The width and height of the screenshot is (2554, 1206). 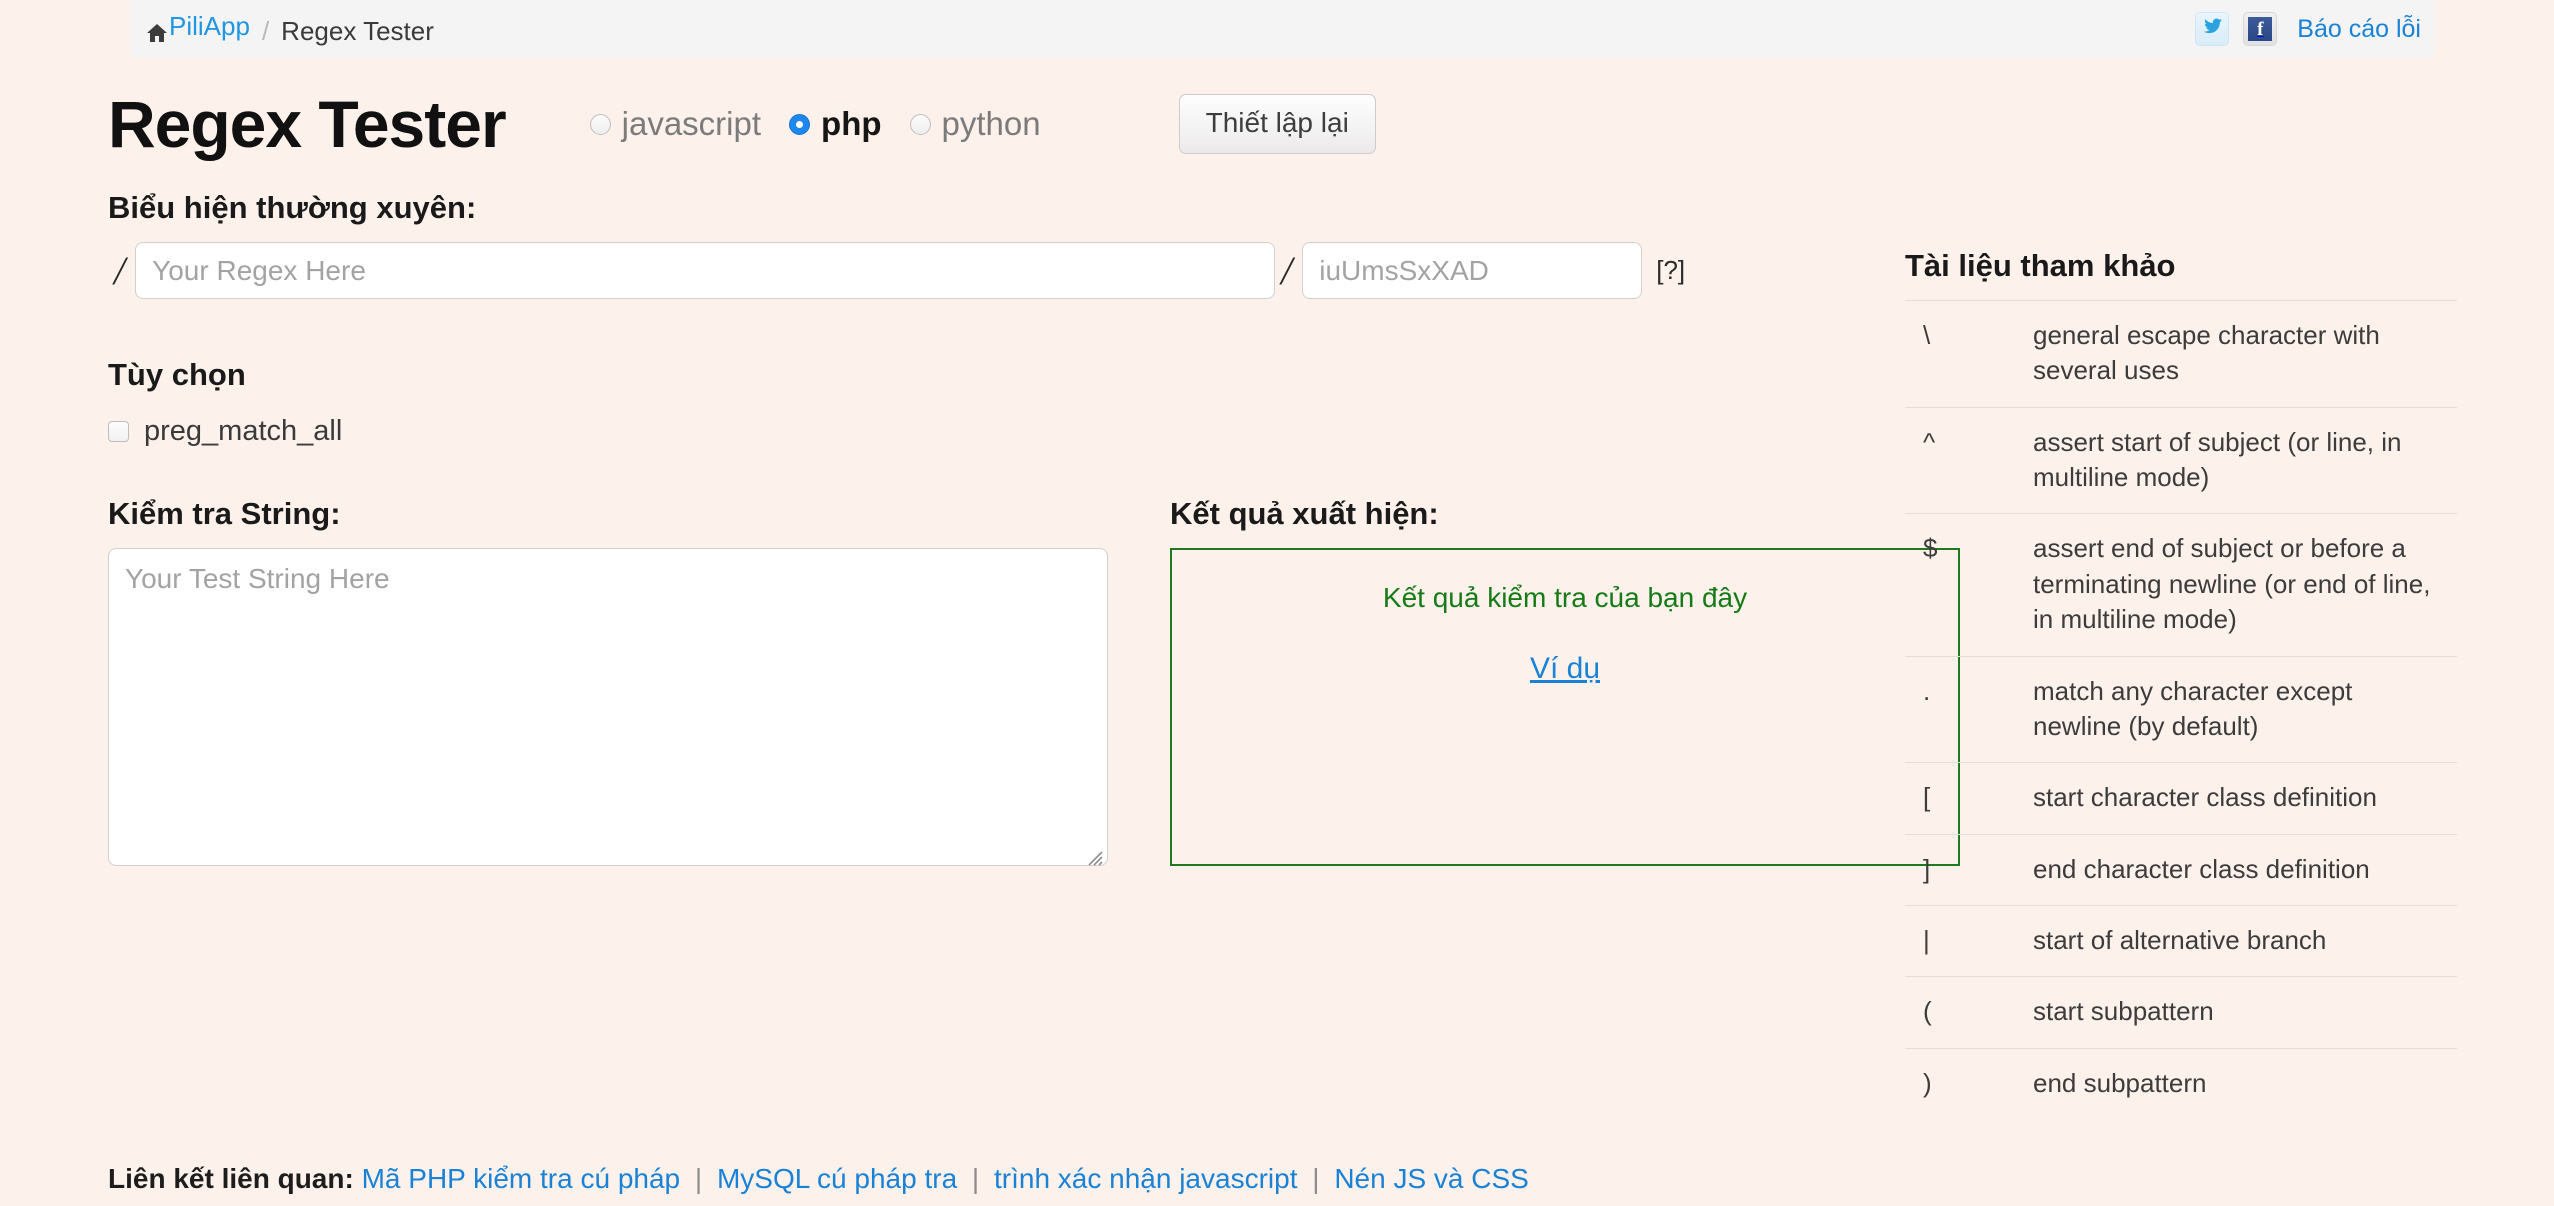 I want to click on checkbox-indicator-preg-match-all, so click(x=118, y=431).